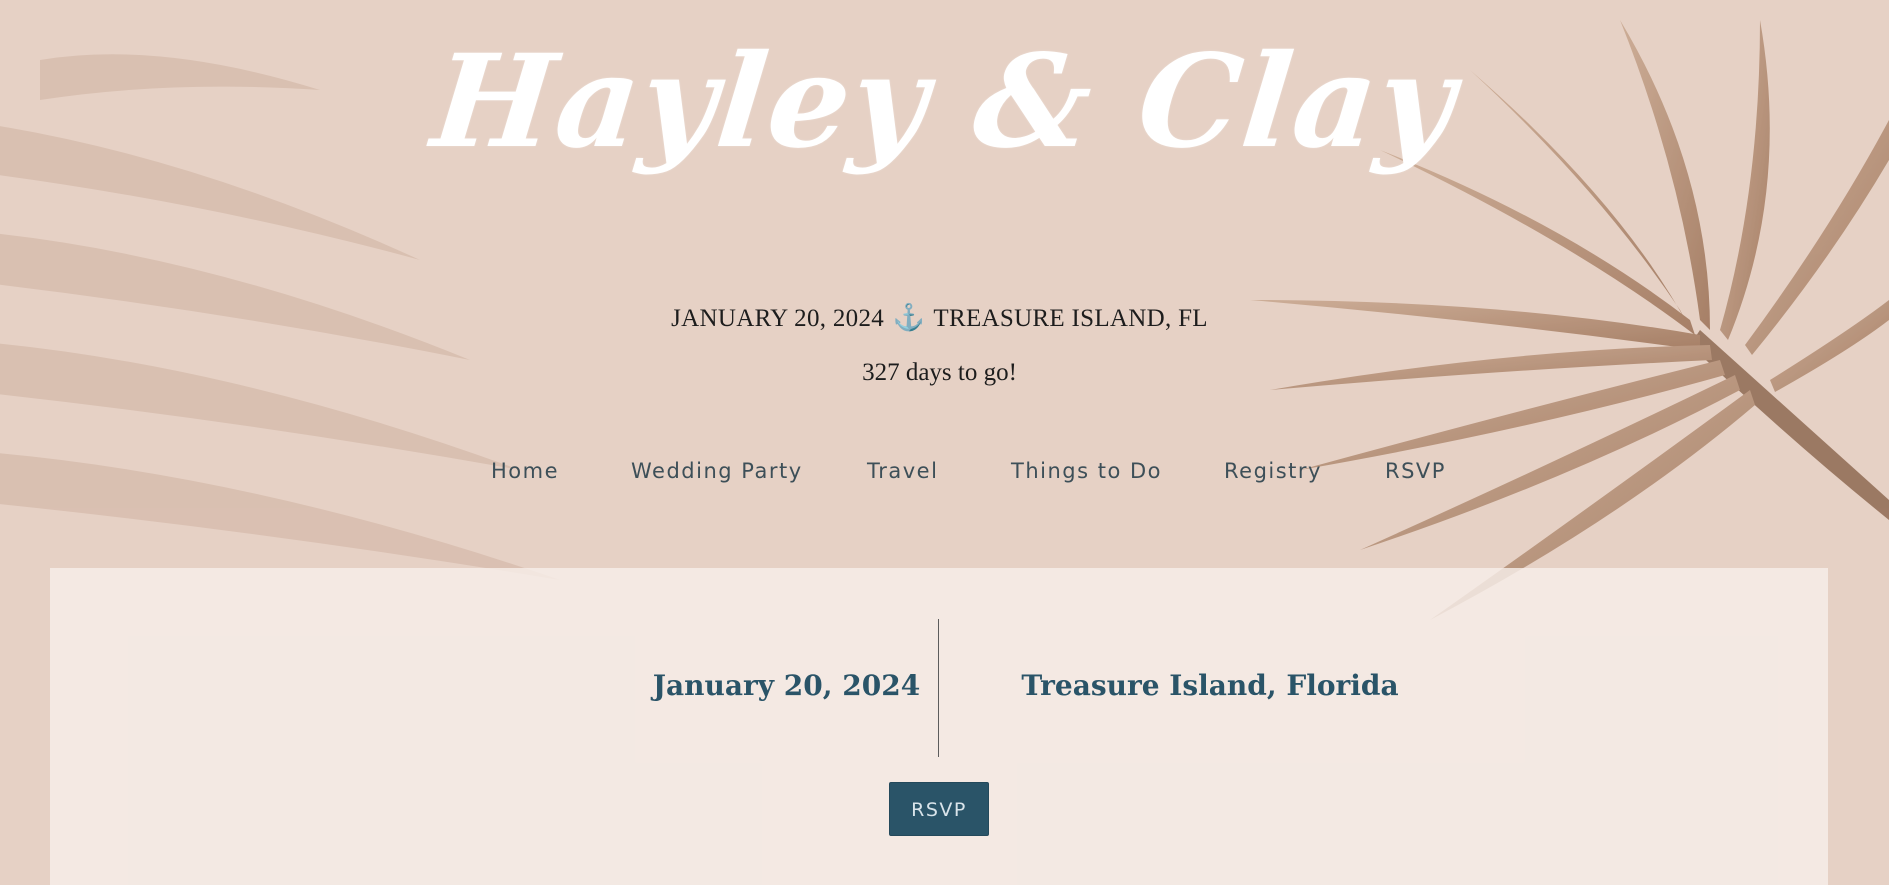 The width and height of the screenshot is (1889, 885). I want to click on couple-names-title: Hayley & Clay, so click(944, 102).